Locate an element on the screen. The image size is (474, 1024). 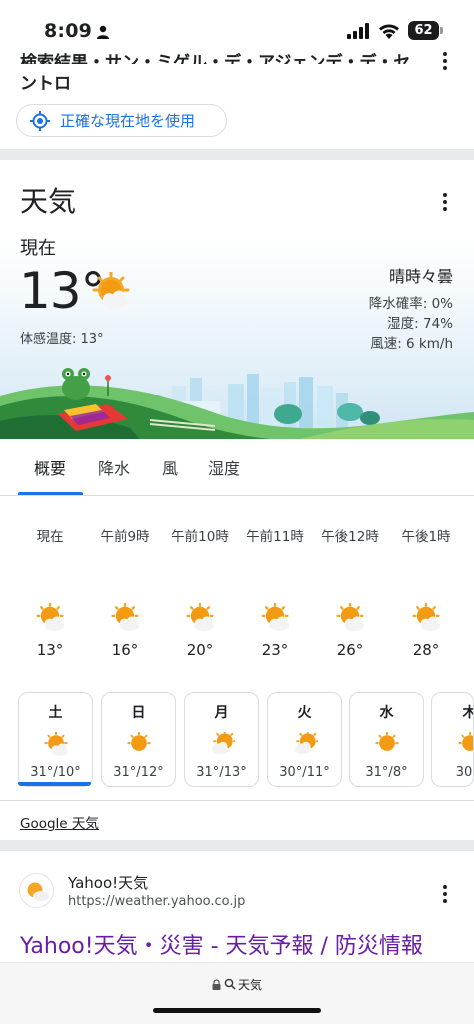
hourly-time: 午後1時 is located at coordinates (426, 537).